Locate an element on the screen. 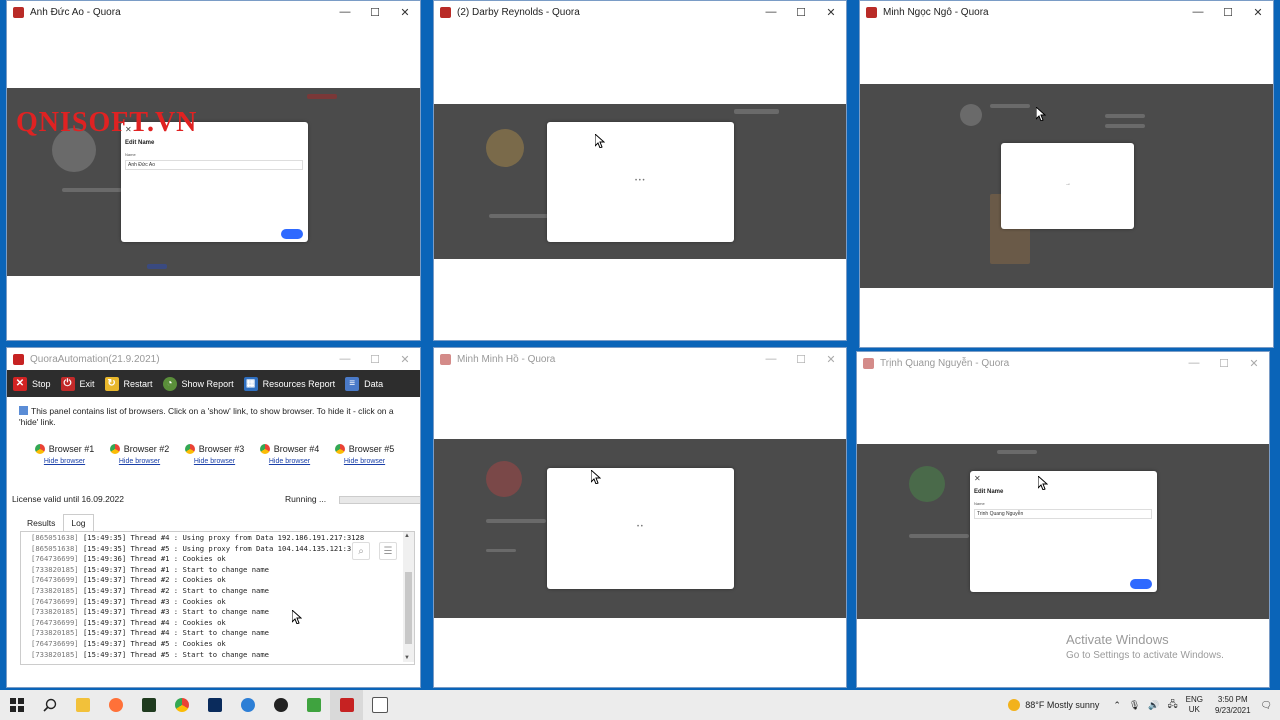 The image size is (1280, 720). restart-button: ↻ Restart is located at coordinates (128, 383).